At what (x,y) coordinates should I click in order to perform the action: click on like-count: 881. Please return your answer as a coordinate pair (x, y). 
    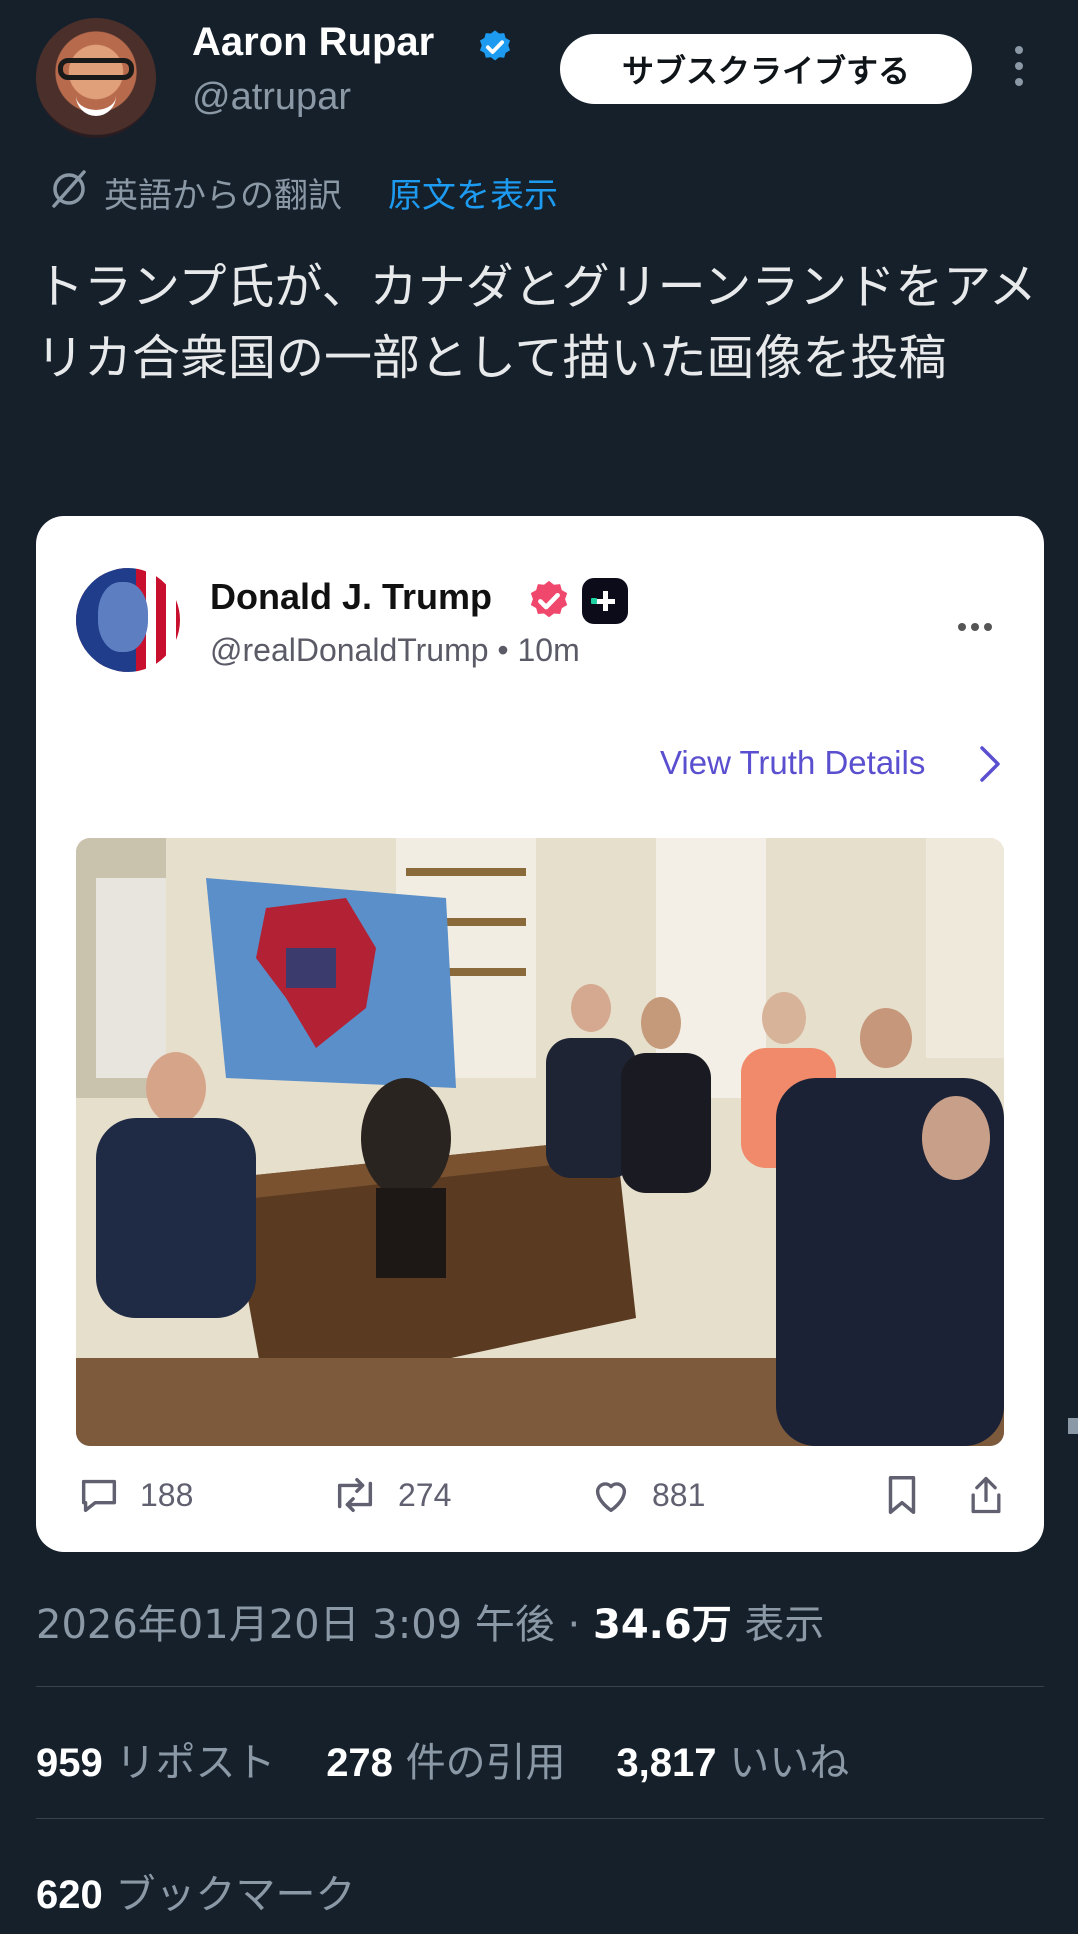
    Looking at the image, I should click on (679, 1494).